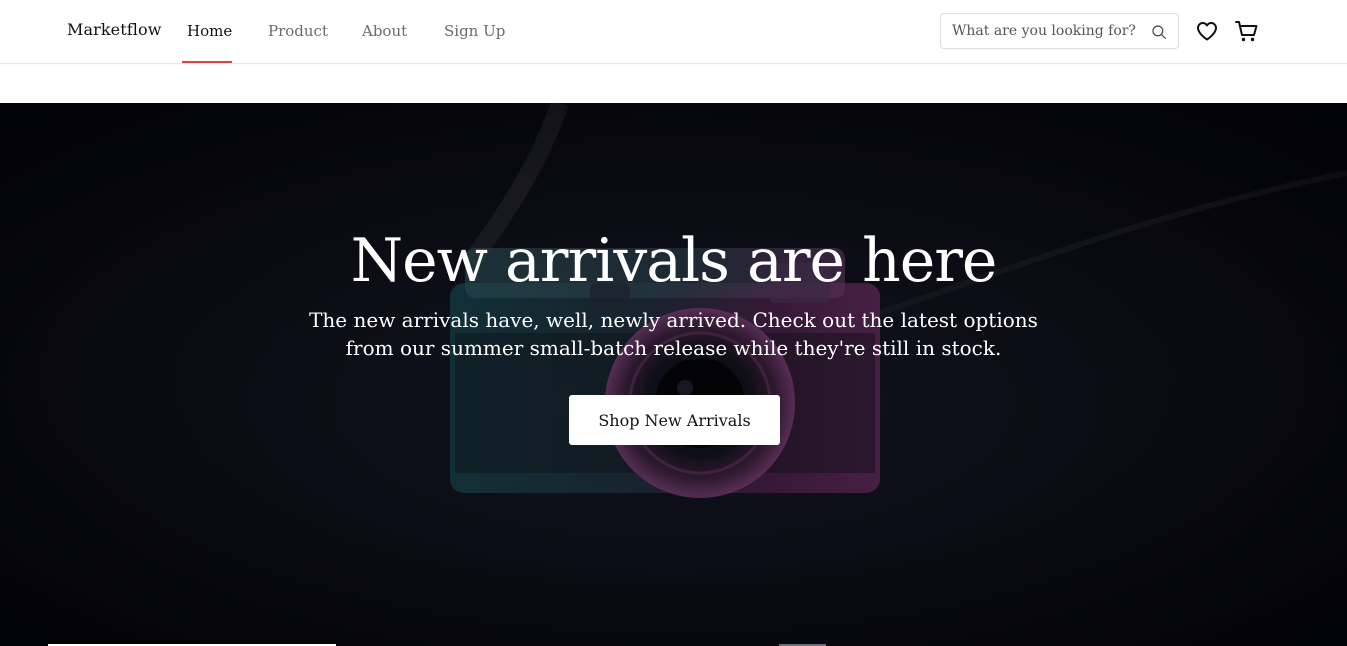  Describe the element at coordinates (298, 31) in the screenshot. I see `nav-item-product: Product` at that location.